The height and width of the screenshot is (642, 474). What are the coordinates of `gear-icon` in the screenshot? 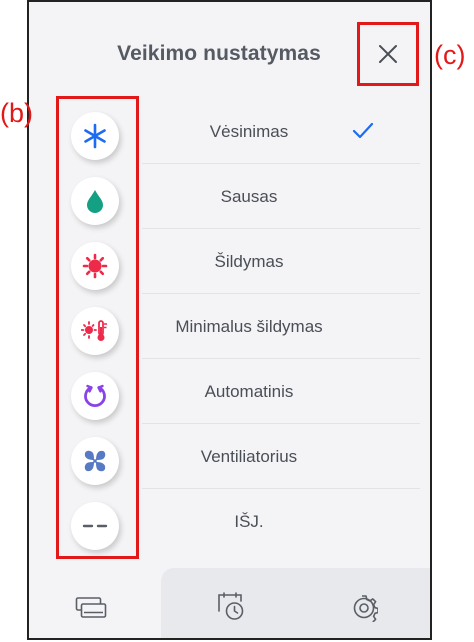 It's located at (365, 608).